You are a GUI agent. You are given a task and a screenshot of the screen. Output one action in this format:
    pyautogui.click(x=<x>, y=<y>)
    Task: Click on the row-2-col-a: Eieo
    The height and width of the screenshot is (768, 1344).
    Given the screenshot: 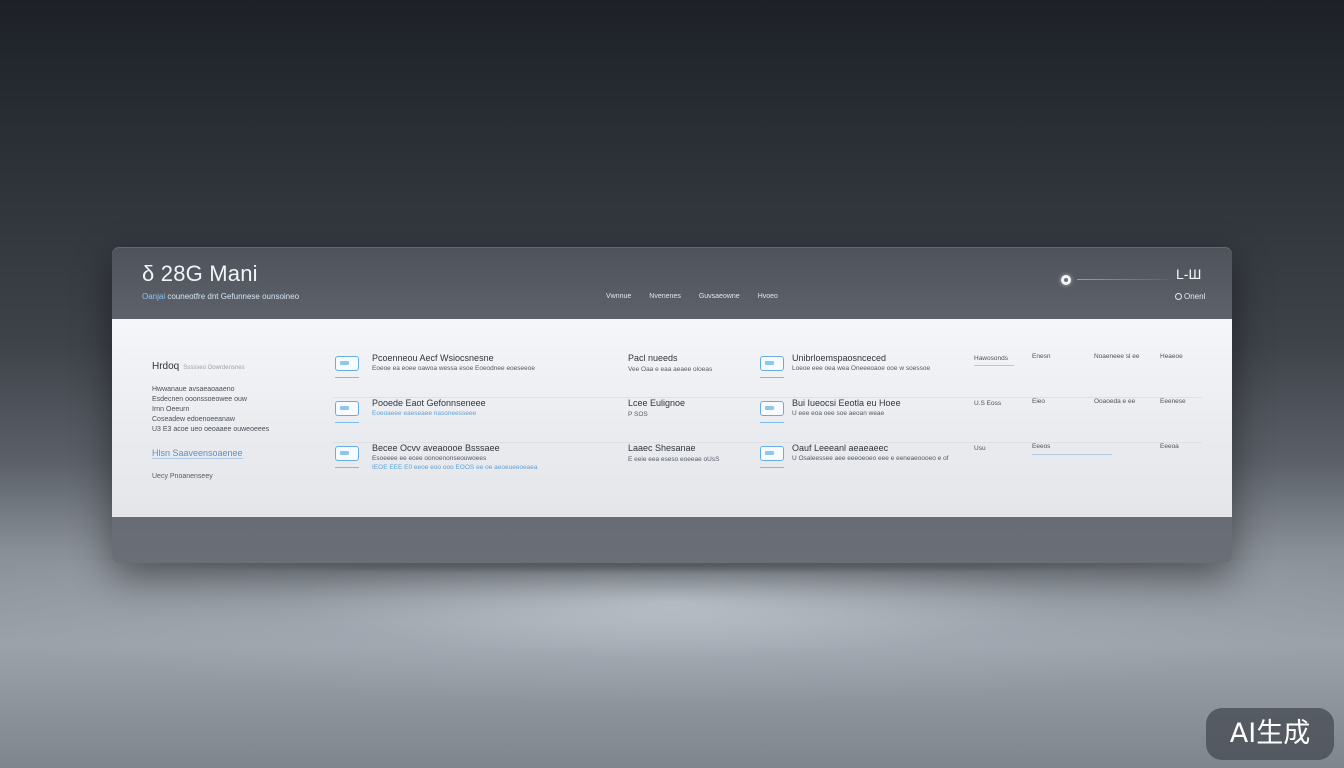 What is the action you would take?
    pyautogui.click(x=1039, y=401)
    